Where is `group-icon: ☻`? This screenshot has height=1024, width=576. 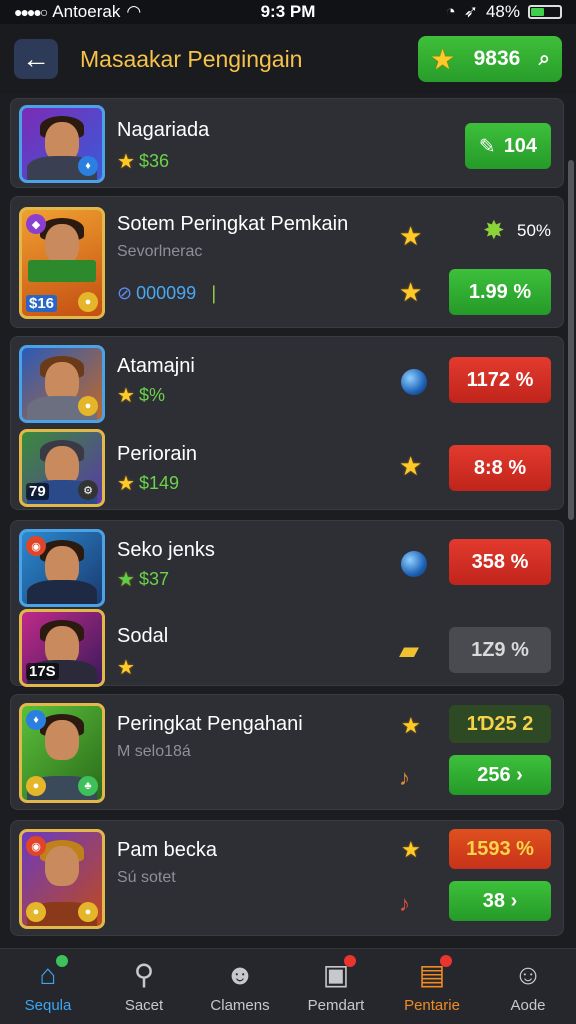 group-icon: ☻ is located at coordinates (240, 974).